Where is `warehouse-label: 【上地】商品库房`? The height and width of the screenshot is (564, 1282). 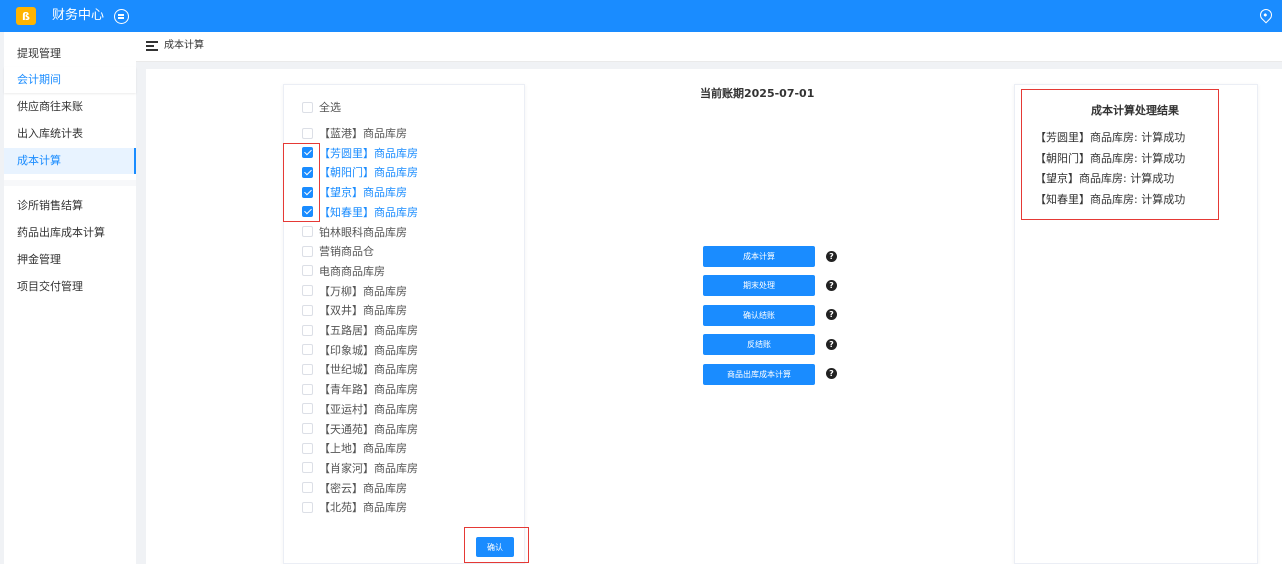
warehouse-label: 【上地】商品库房 is located at coordinates (363, 449).